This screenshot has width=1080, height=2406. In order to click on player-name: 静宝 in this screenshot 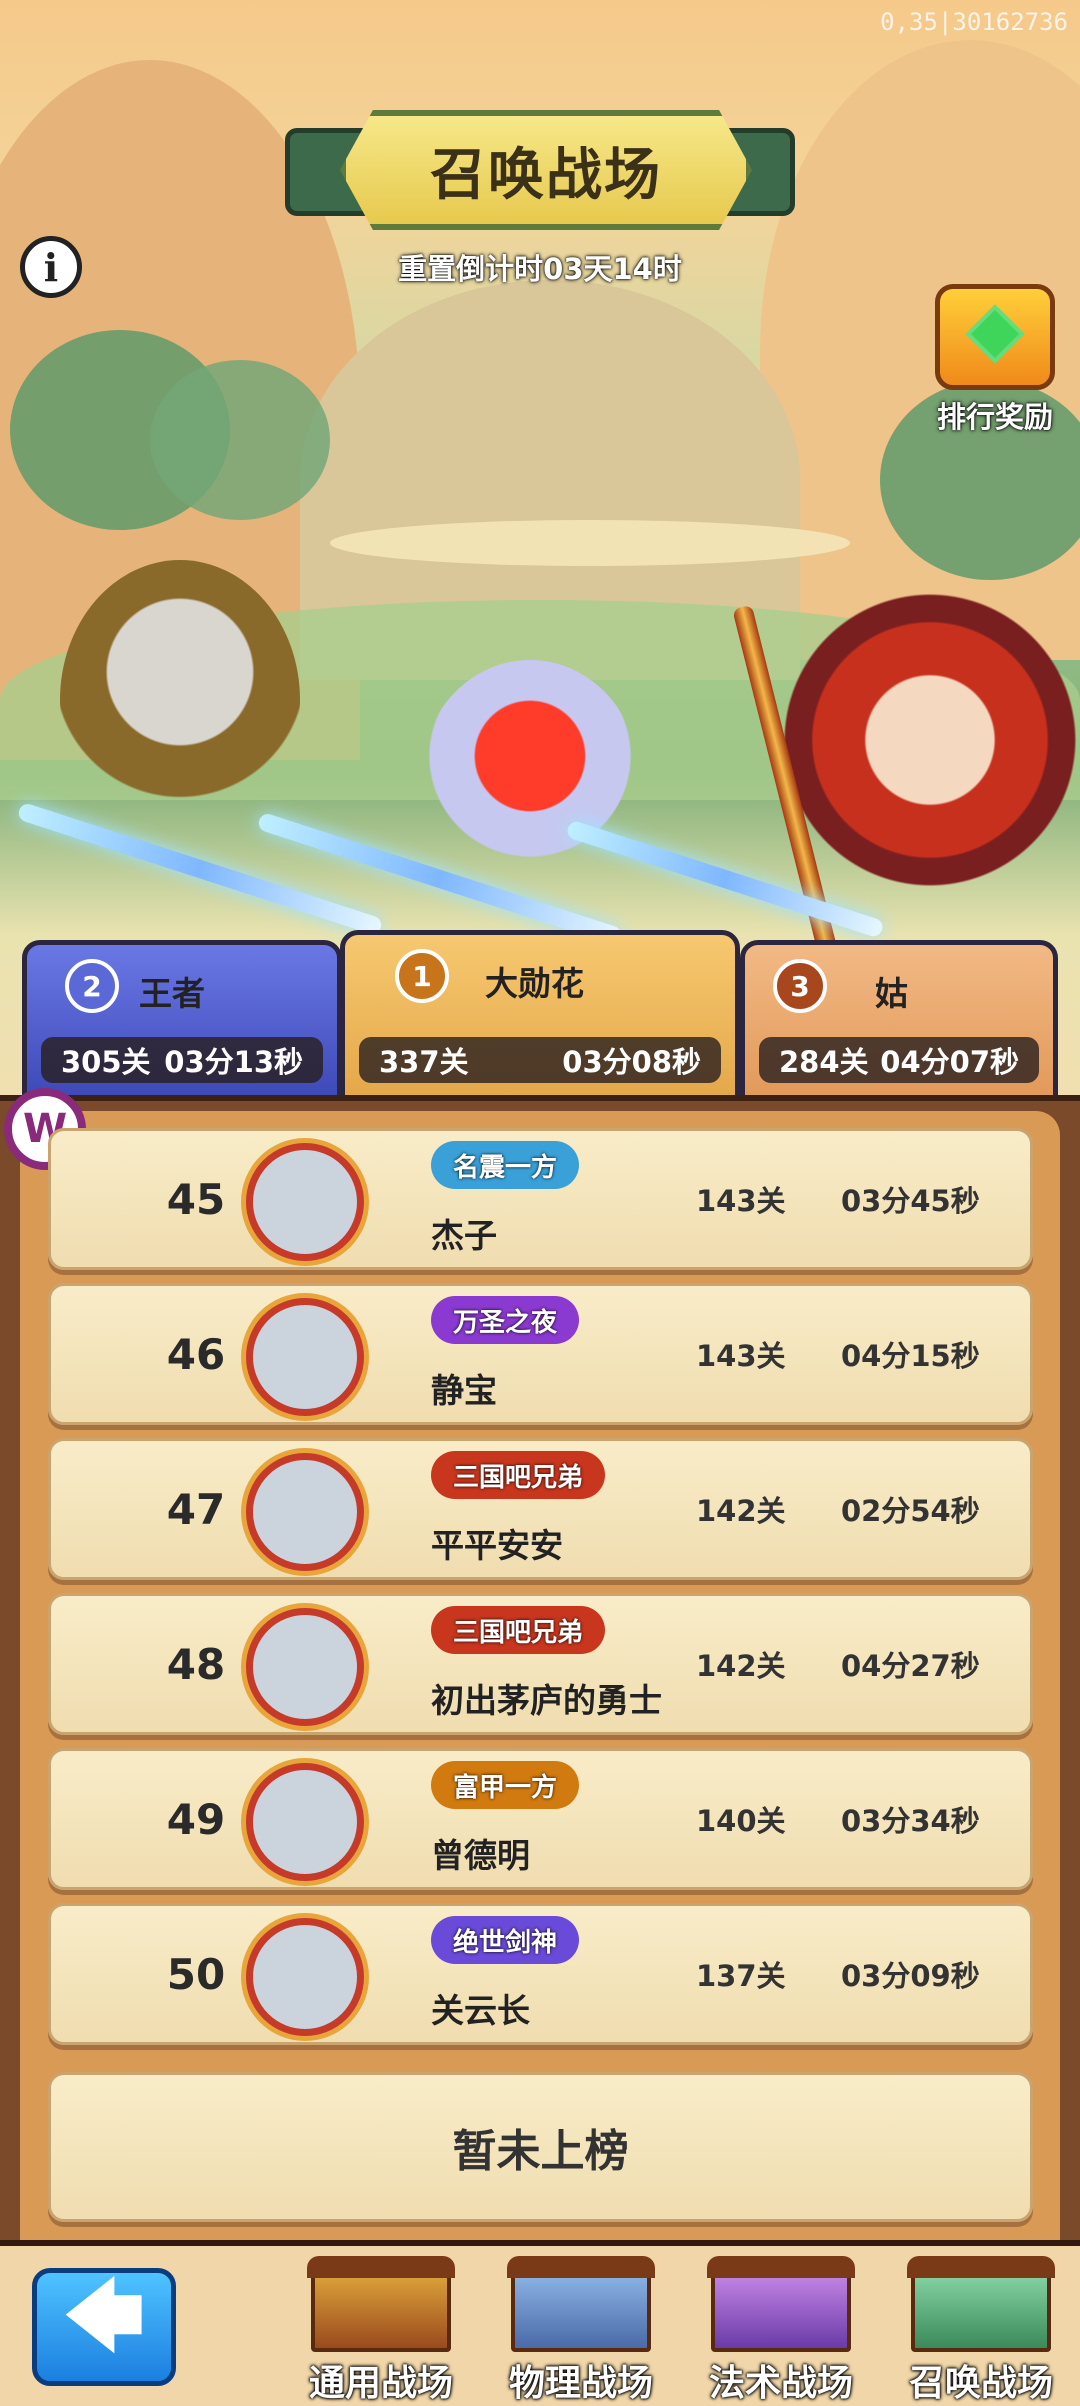, I will do `click(464, 1390)`.